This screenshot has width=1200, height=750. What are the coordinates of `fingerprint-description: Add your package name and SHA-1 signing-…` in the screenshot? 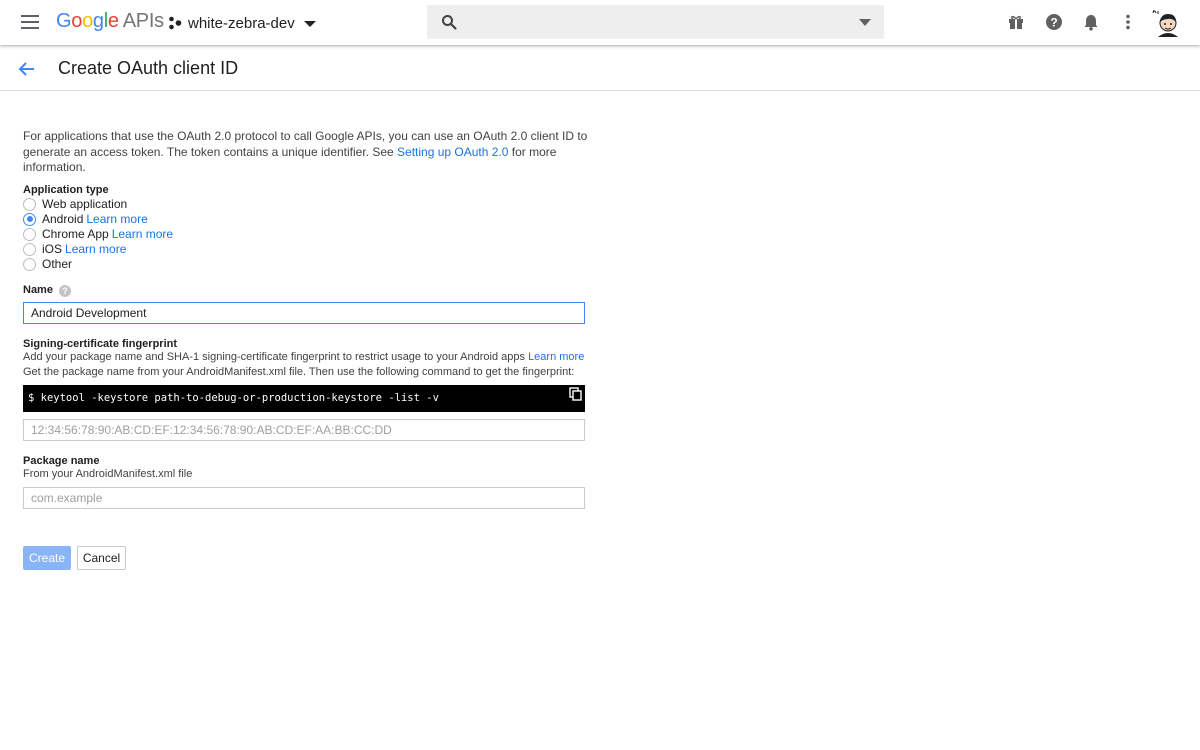 It's located at (308, 357).